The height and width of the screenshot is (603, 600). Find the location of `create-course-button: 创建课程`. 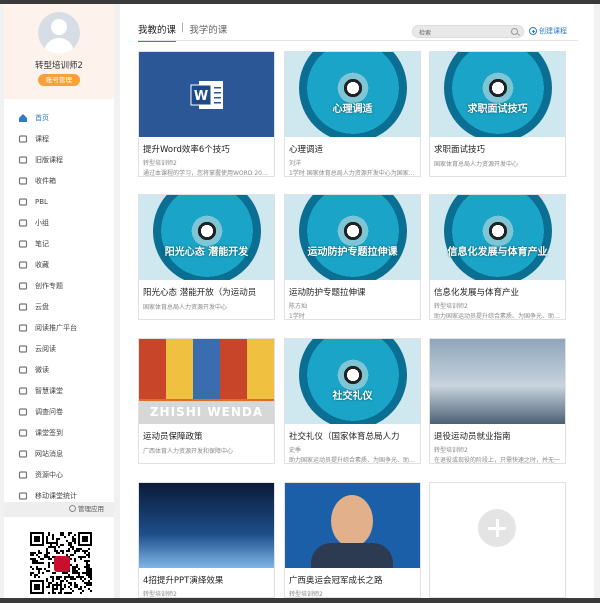

create-course-button: 创建课程 is located at coordinates (548, 31).